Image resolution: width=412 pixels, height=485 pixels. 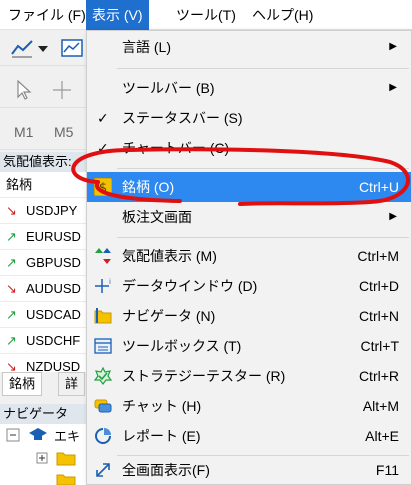 What do you see at coordinates (249, 316) in the screenshot?
I see `menu-item-navigator: ナビゲータ (N) Ctrl+N` at bounding box center [249, 316].